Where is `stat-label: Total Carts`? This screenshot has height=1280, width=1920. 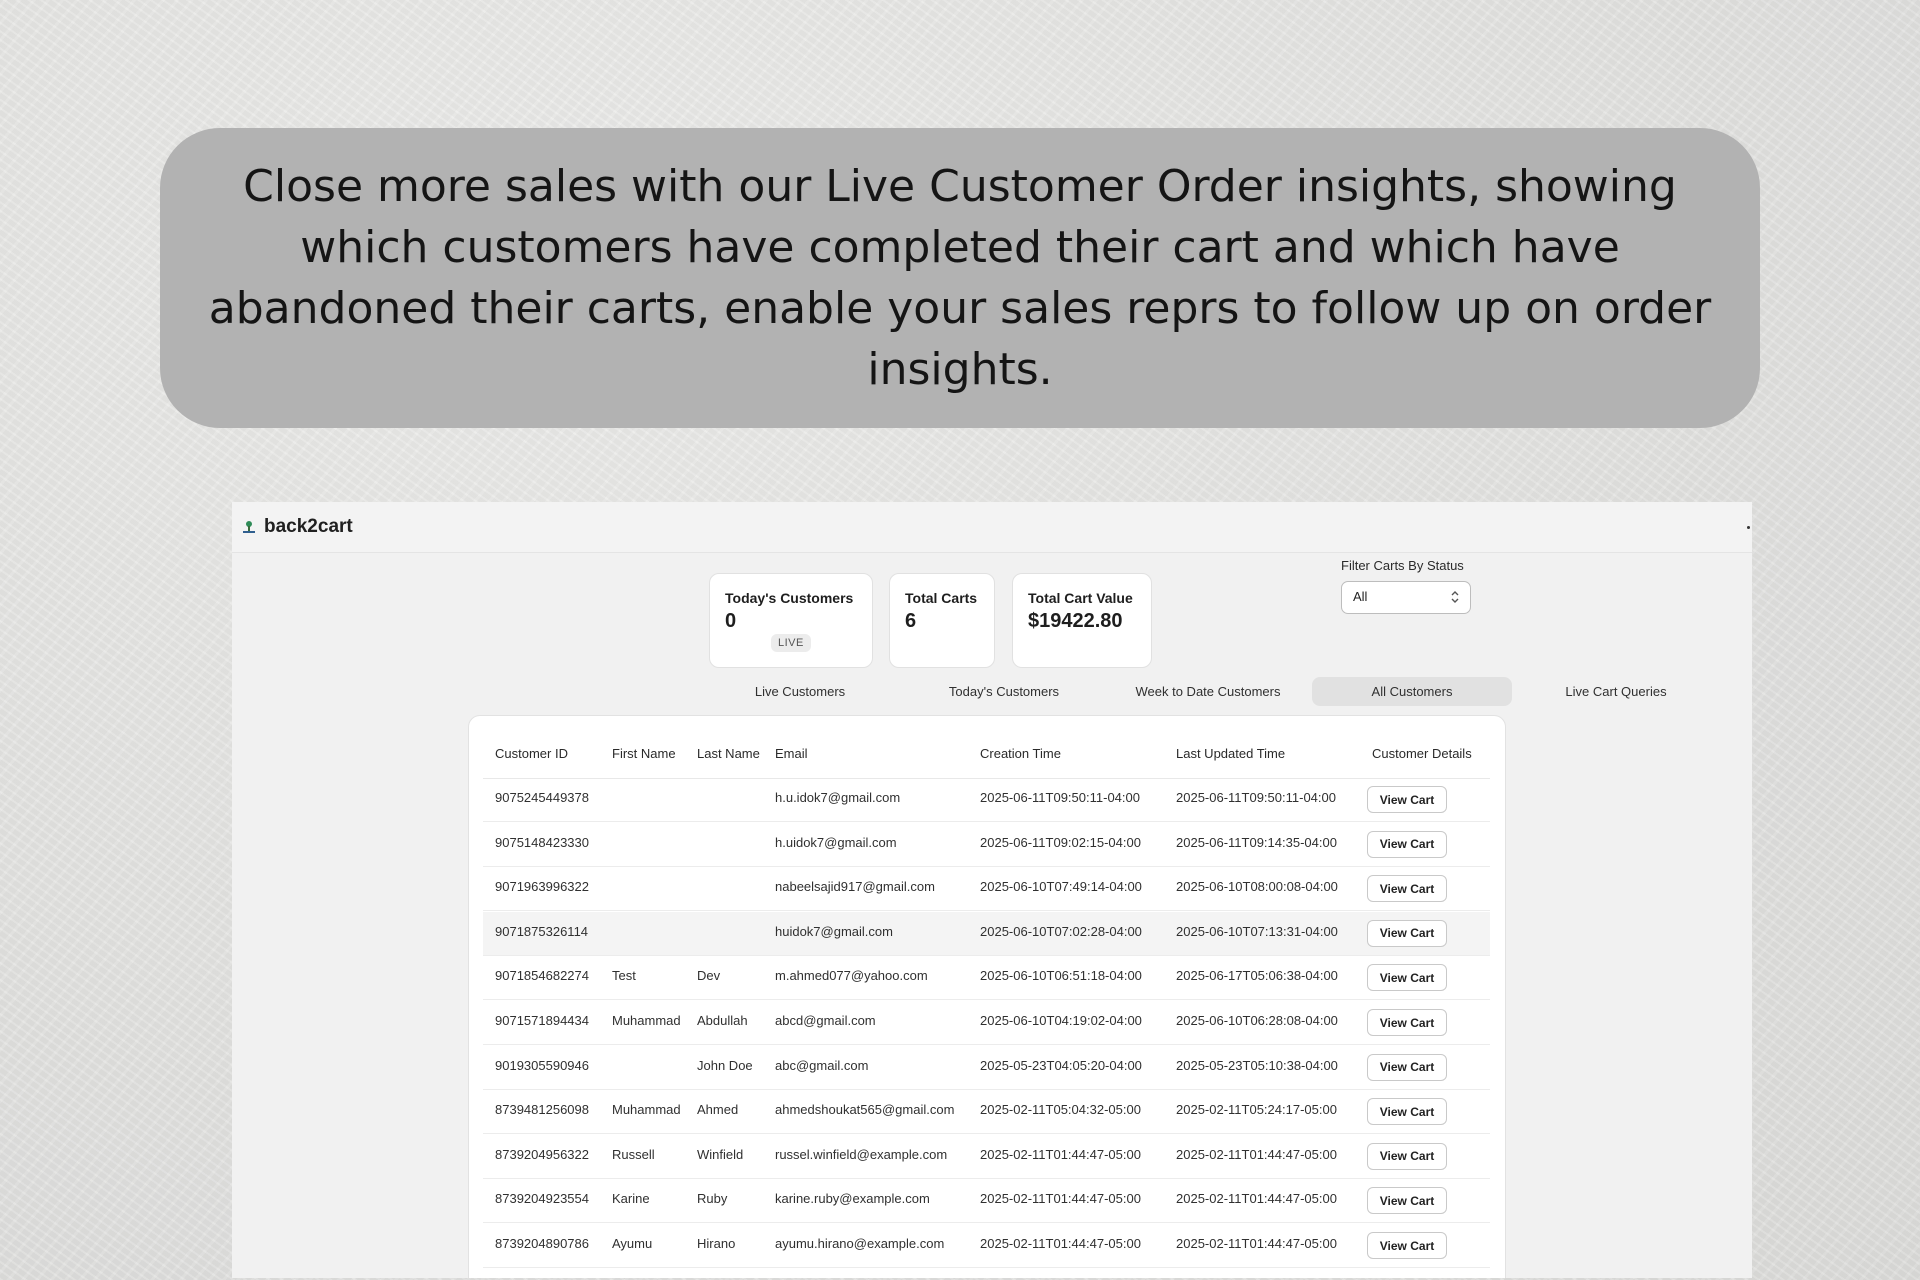 stat-label: Total Carts is located at coordinates (941, 598).